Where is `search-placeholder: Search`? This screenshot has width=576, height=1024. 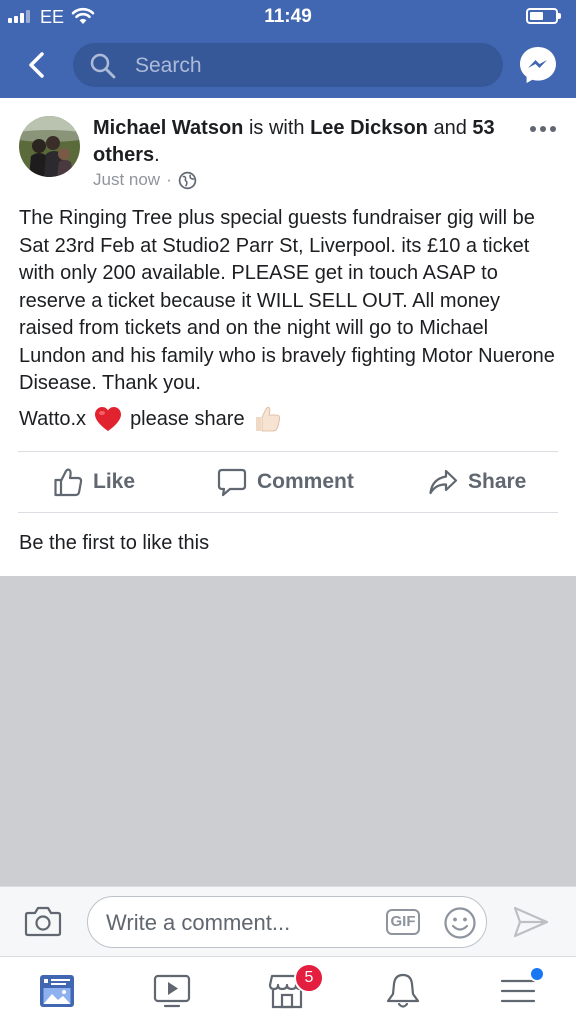
search-placeholder: Search is located at coordinates (168, 65).